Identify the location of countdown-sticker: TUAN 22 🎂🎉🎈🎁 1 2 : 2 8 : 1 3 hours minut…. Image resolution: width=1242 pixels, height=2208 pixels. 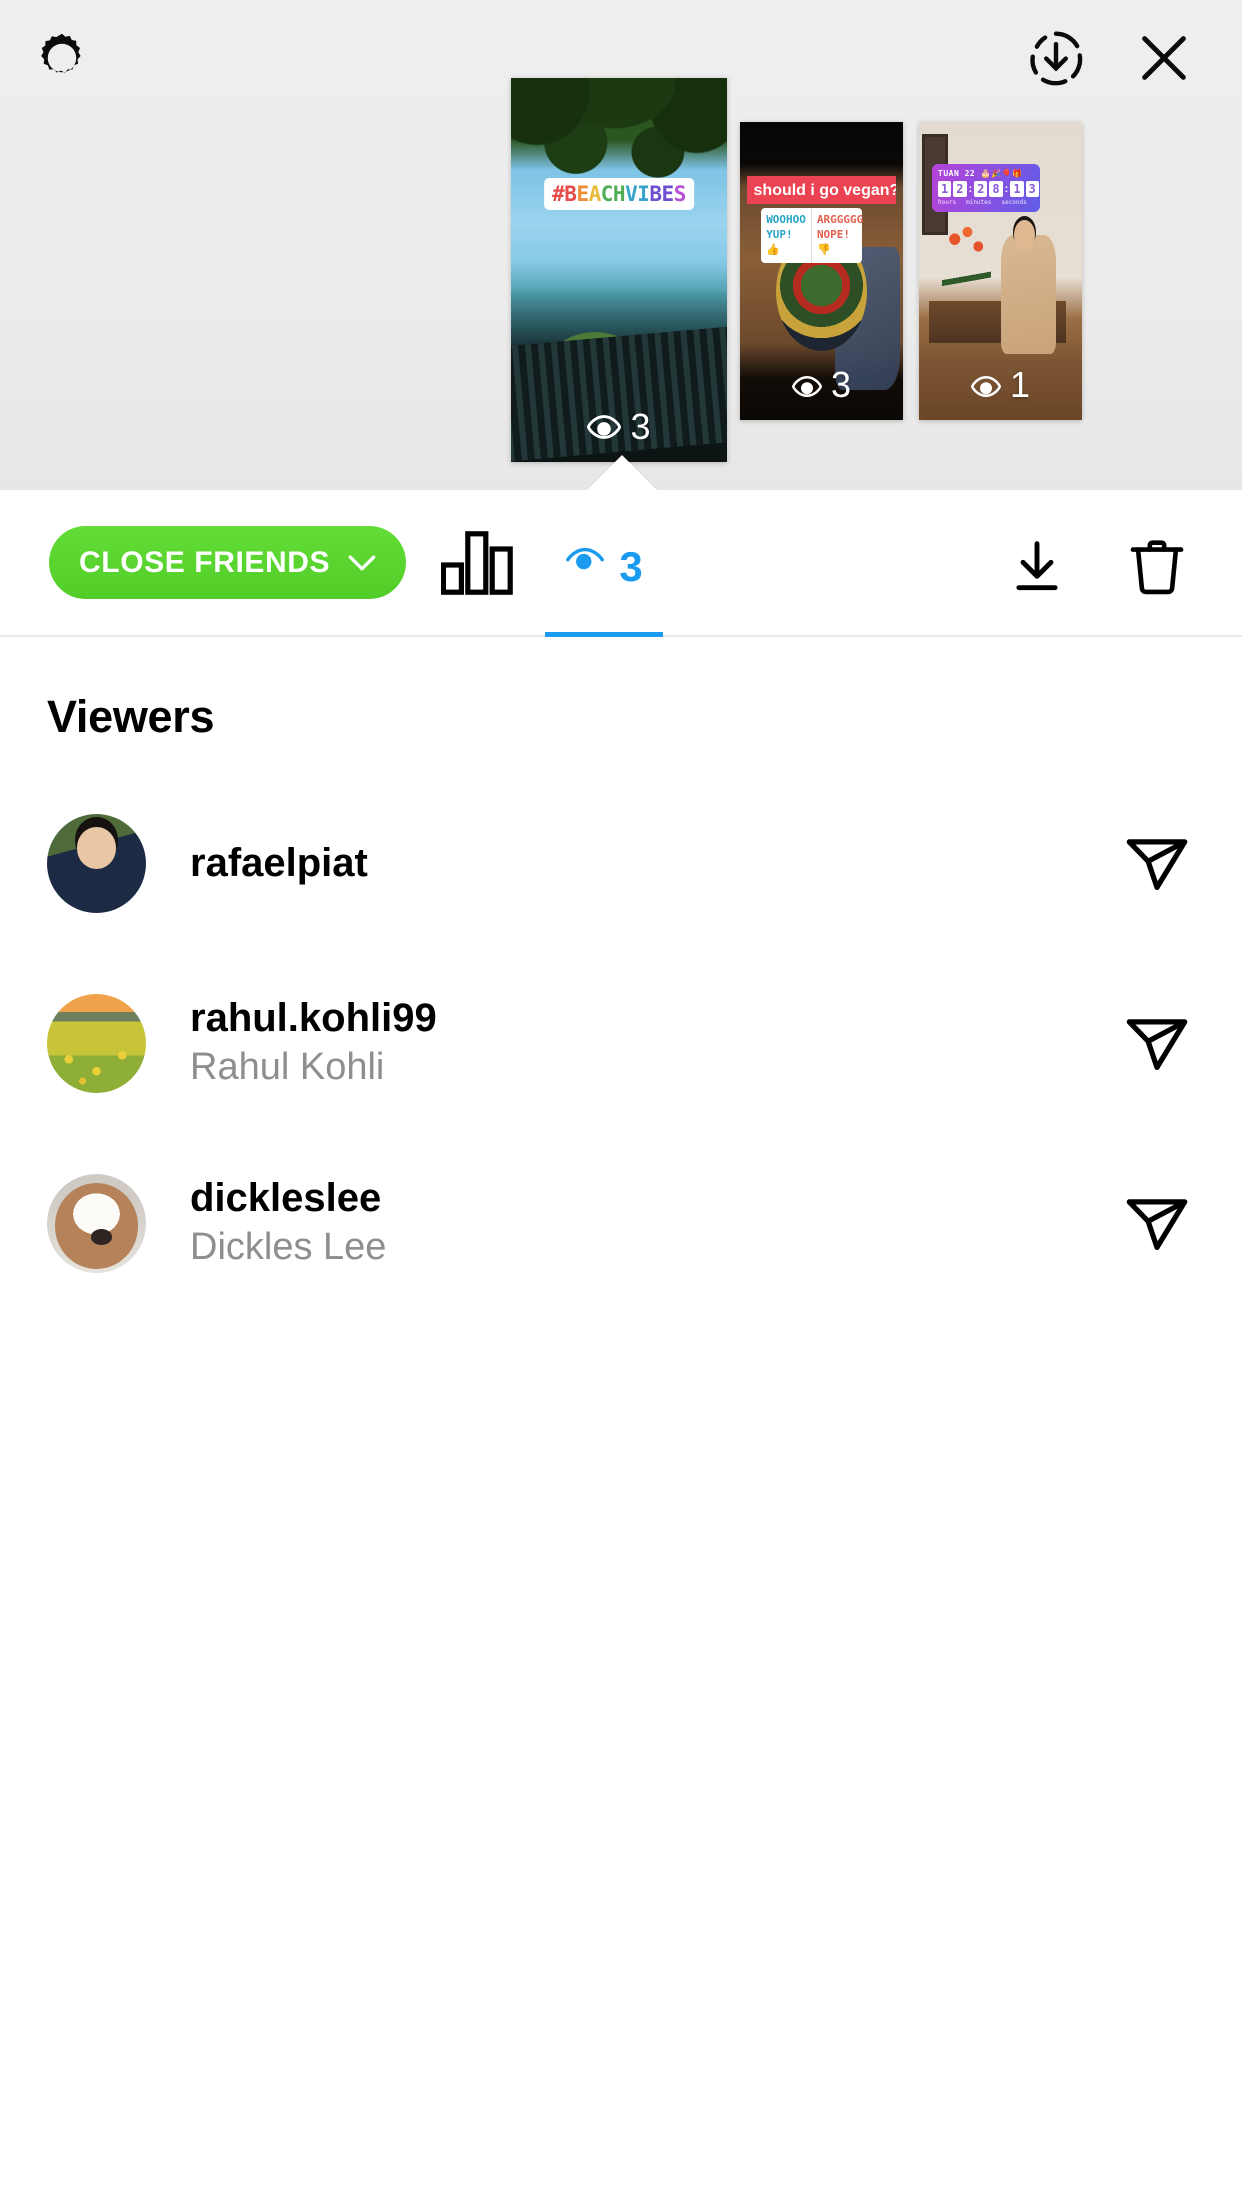
(986, 187).